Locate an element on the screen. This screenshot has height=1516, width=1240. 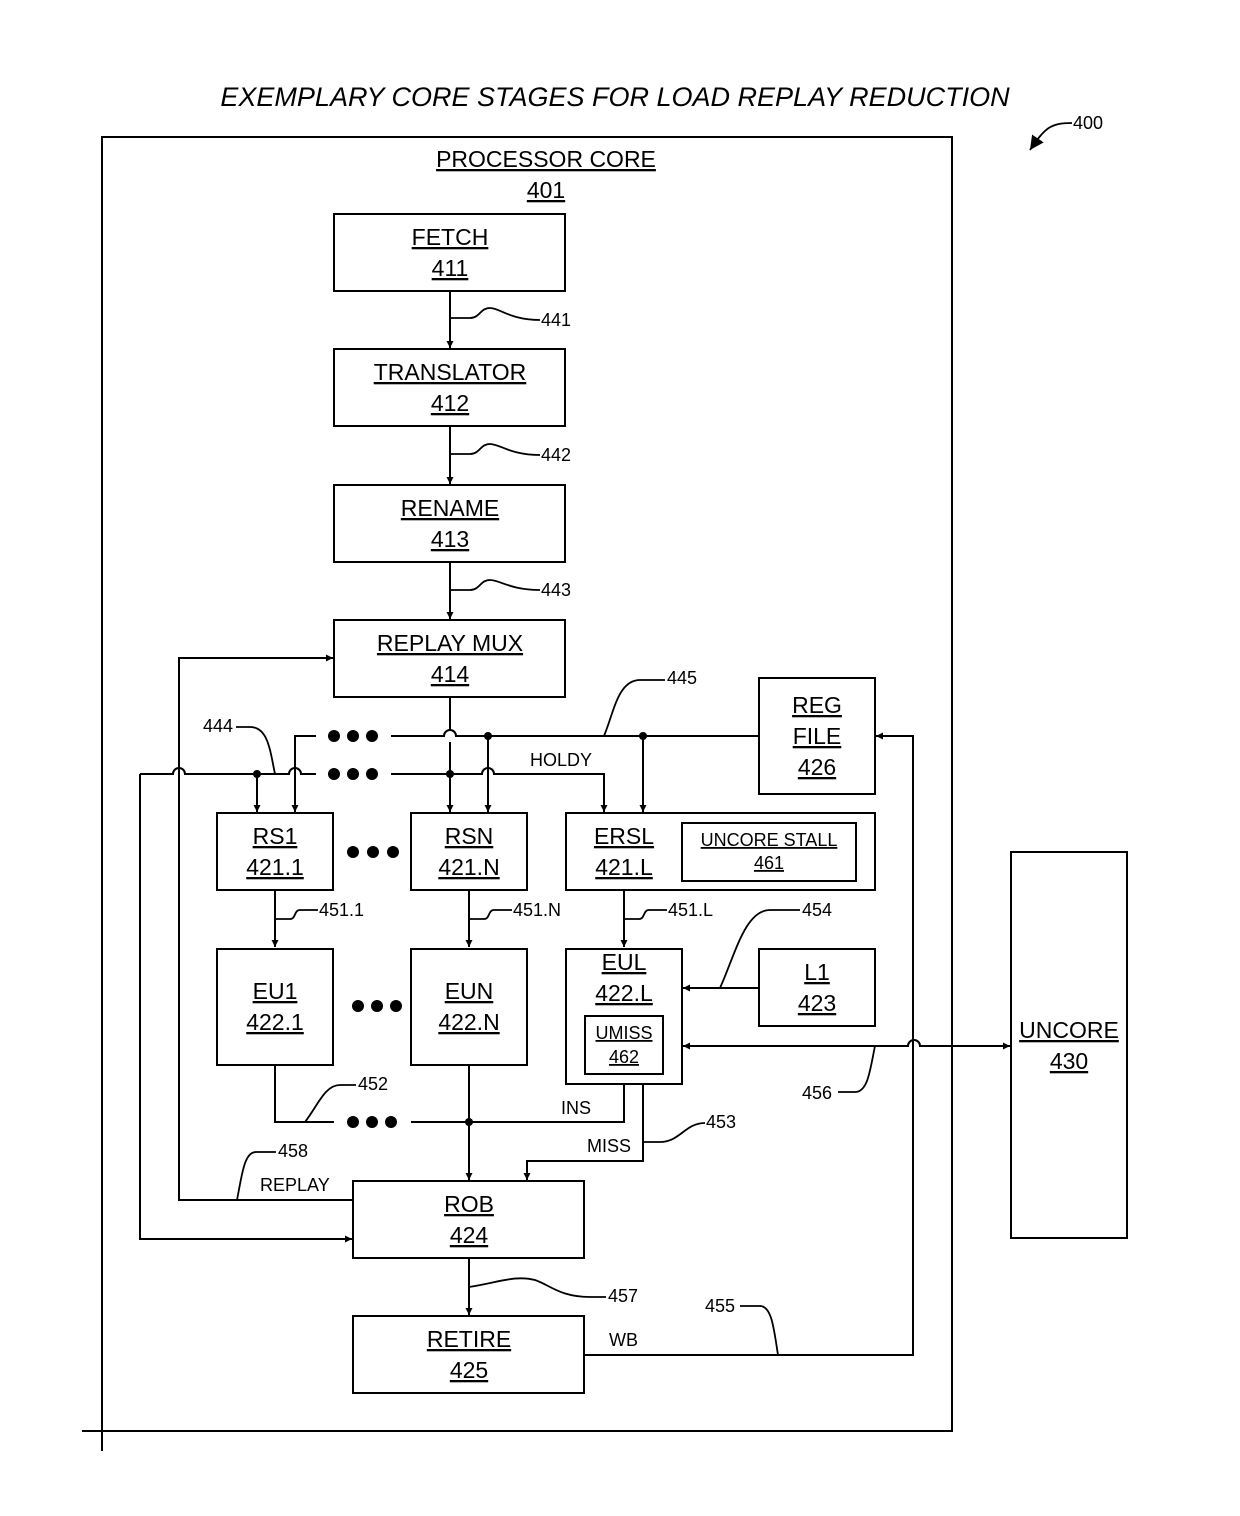
ref-454: 454 is located at coordinates (817, 910).